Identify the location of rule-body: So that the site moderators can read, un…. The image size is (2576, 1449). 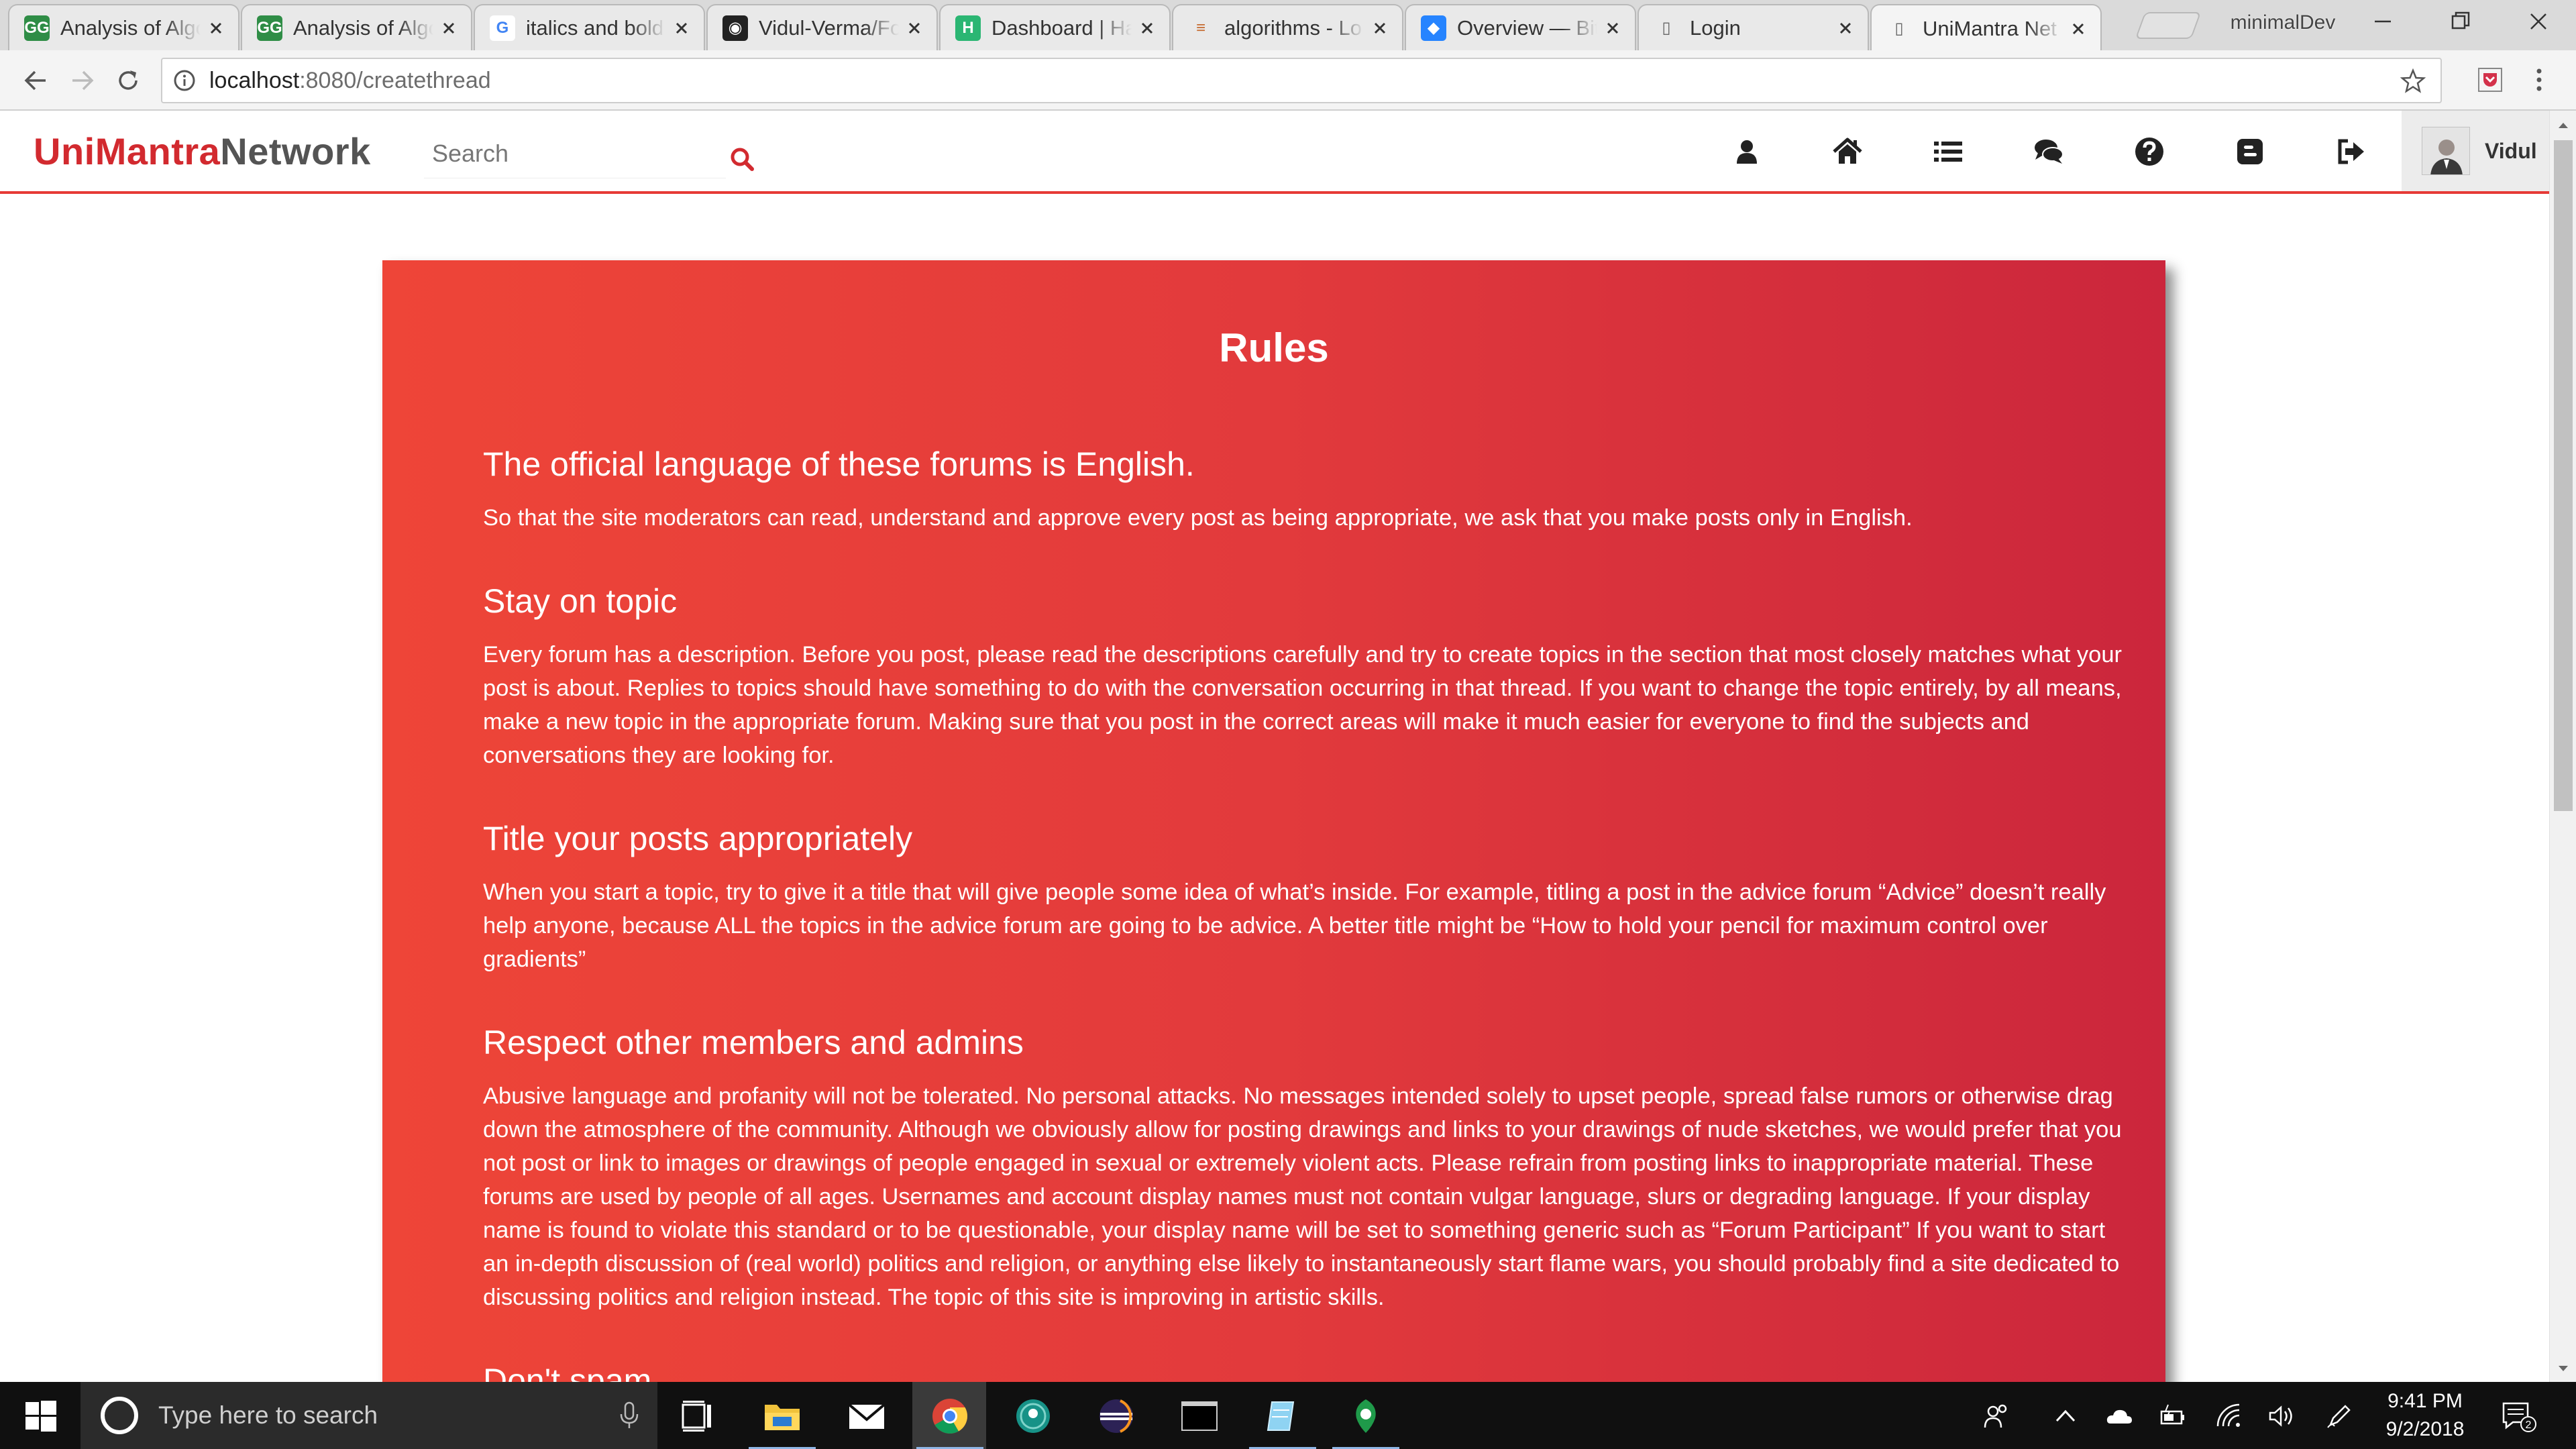
(1198, 518).